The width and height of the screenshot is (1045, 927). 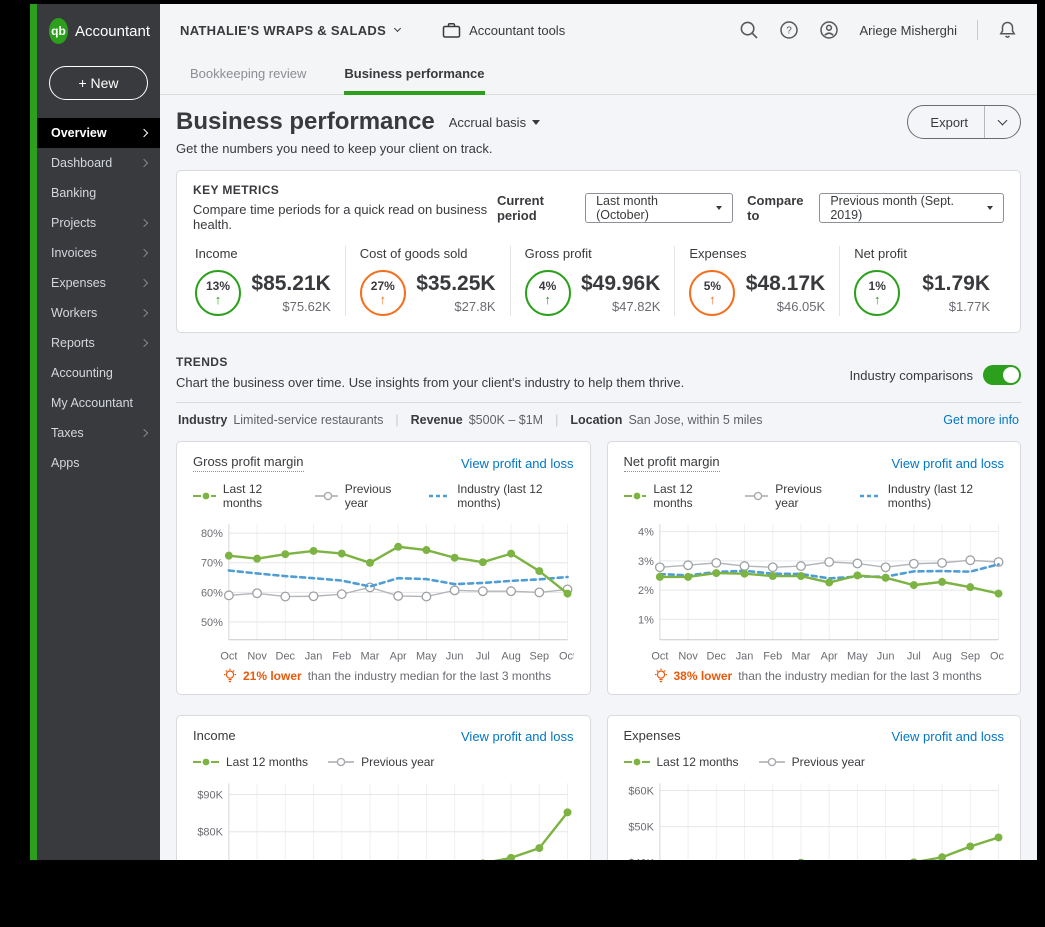 What do you see at coordinates (598, 75) in the screenshot?
I see `tabs-bar: Bookkeeping review Business performance` at bounding box center [598, 75].